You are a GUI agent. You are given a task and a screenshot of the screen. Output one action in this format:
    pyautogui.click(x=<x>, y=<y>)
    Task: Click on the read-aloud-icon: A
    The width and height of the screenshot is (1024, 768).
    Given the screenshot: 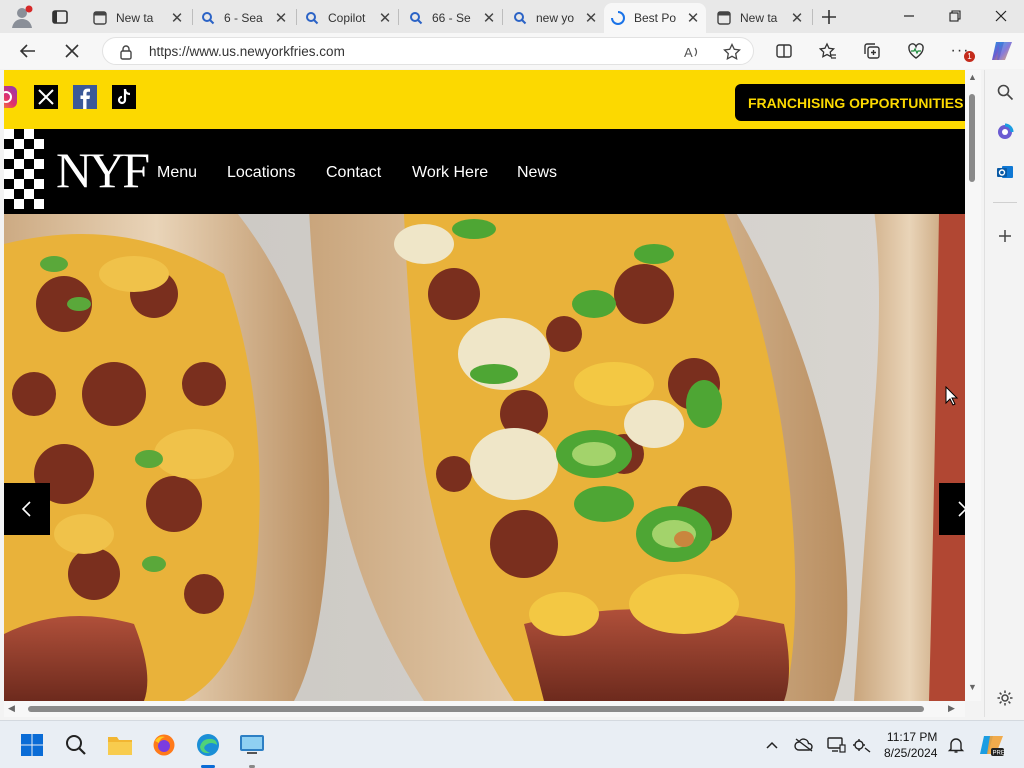 What is the action you would take?
    pyautogui.click(x=692, y=54)
    